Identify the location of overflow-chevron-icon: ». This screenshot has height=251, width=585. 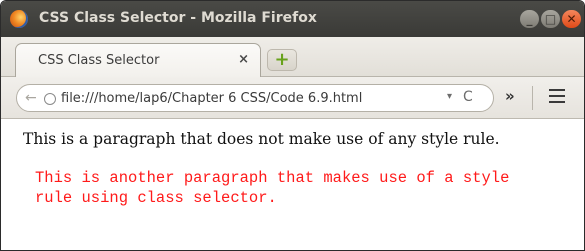
(510, 96).